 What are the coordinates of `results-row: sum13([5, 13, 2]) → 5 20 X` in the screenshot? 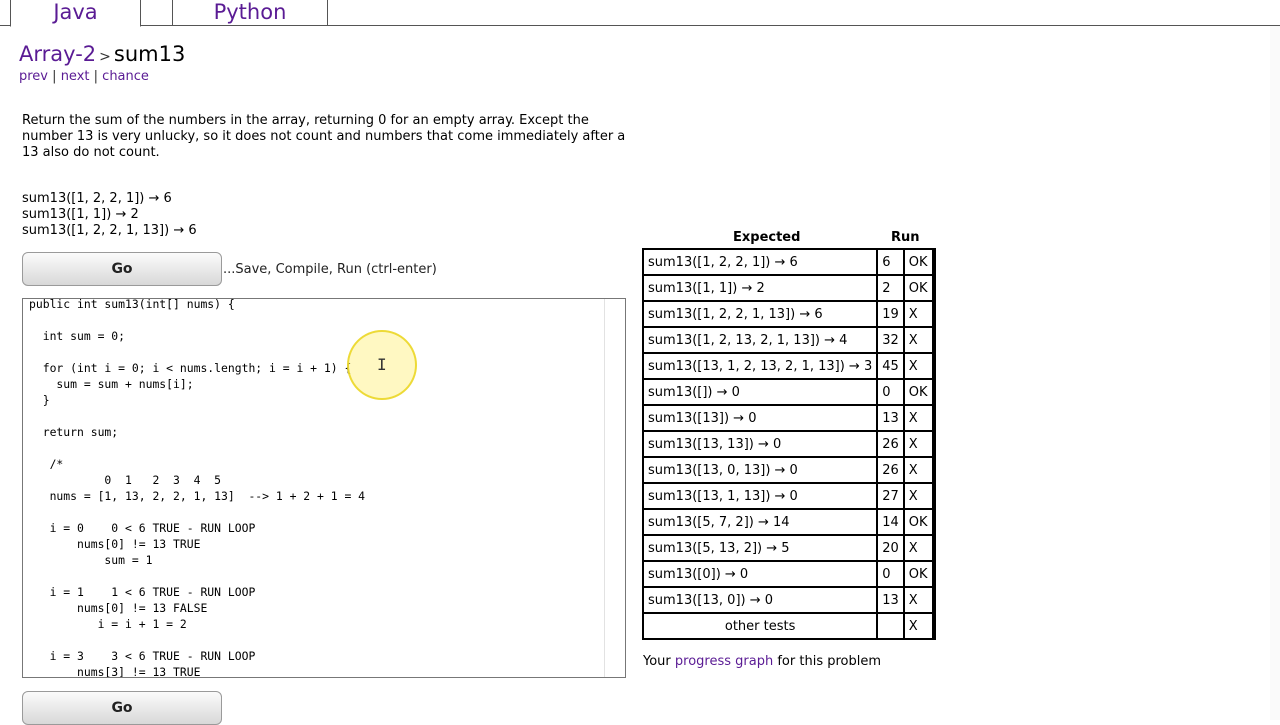 It's located at (788, 548).